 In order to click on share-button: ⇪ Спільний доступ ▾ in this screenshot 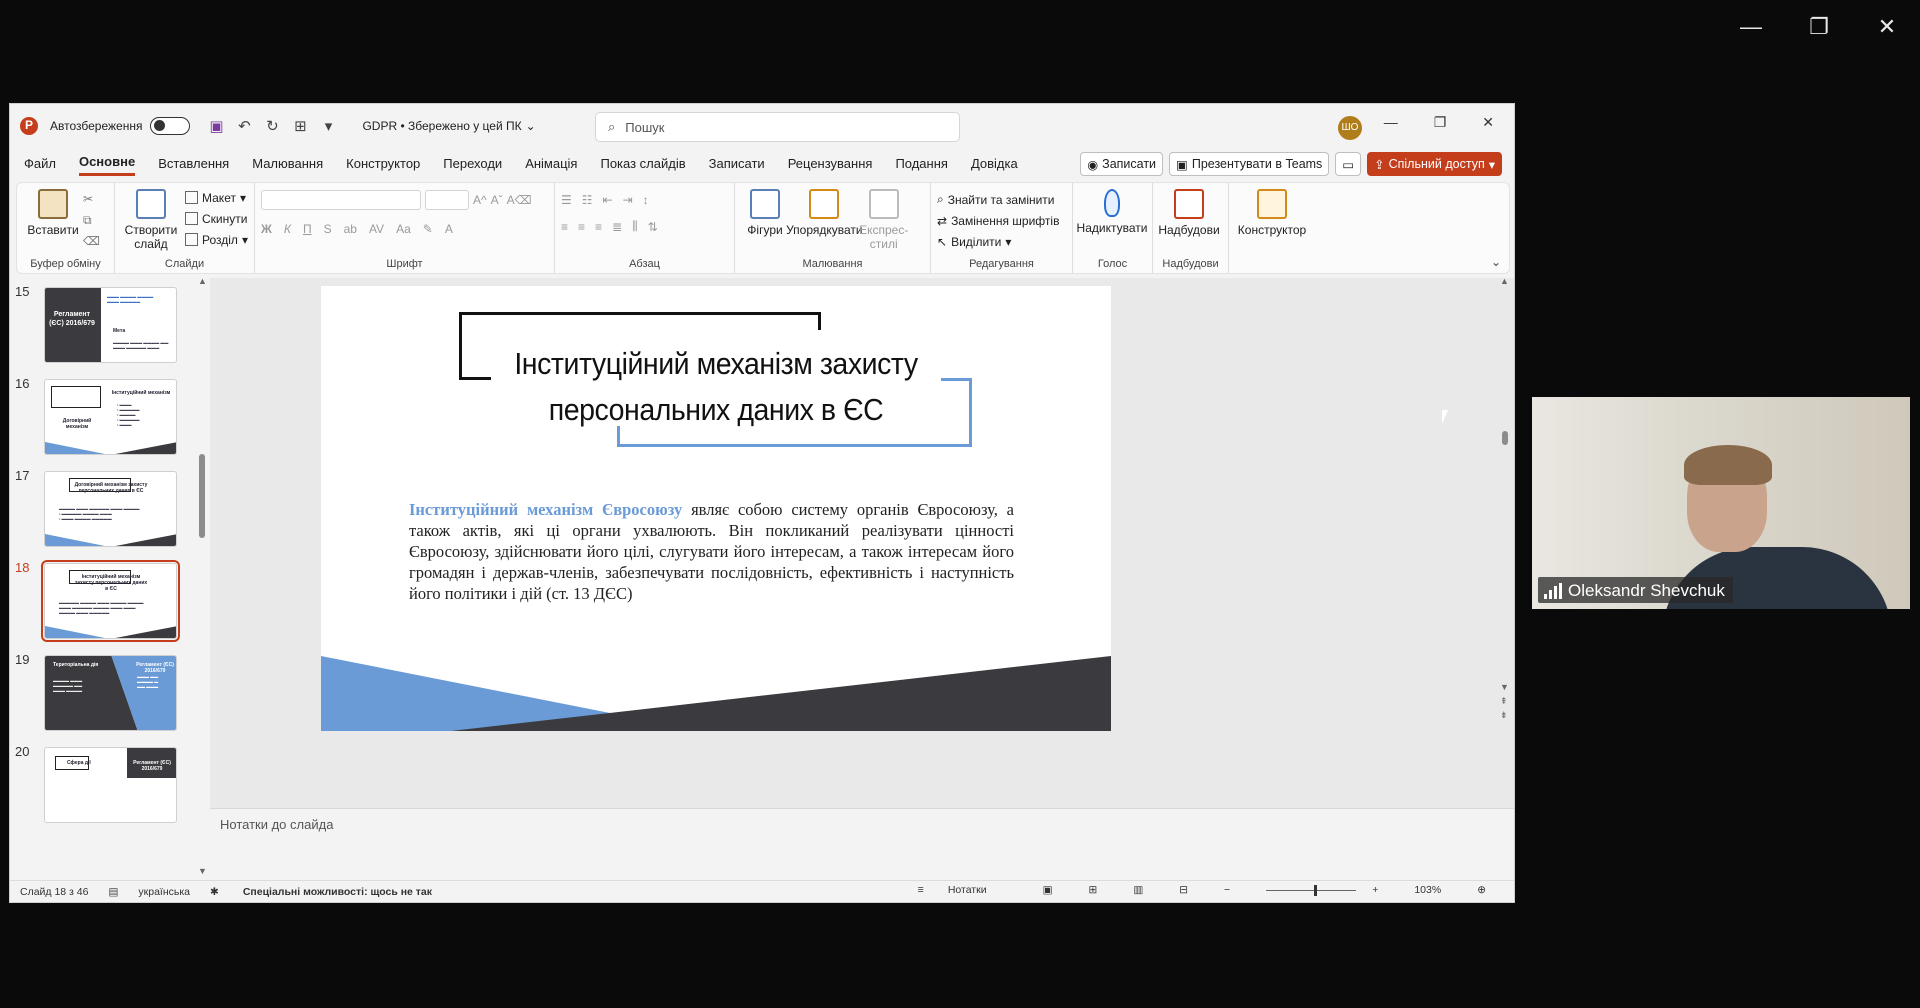, I will do `click(1434, 164)`.